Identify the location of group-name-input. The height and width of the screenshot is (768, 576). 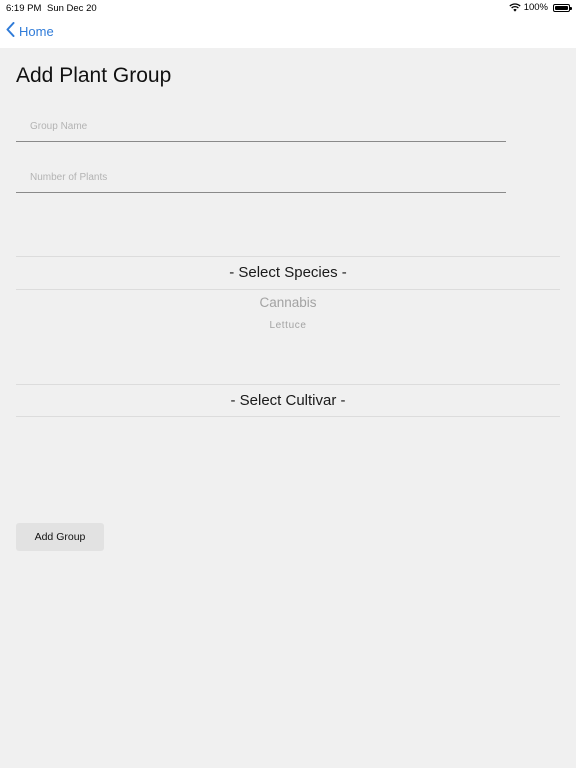
(260, 126).